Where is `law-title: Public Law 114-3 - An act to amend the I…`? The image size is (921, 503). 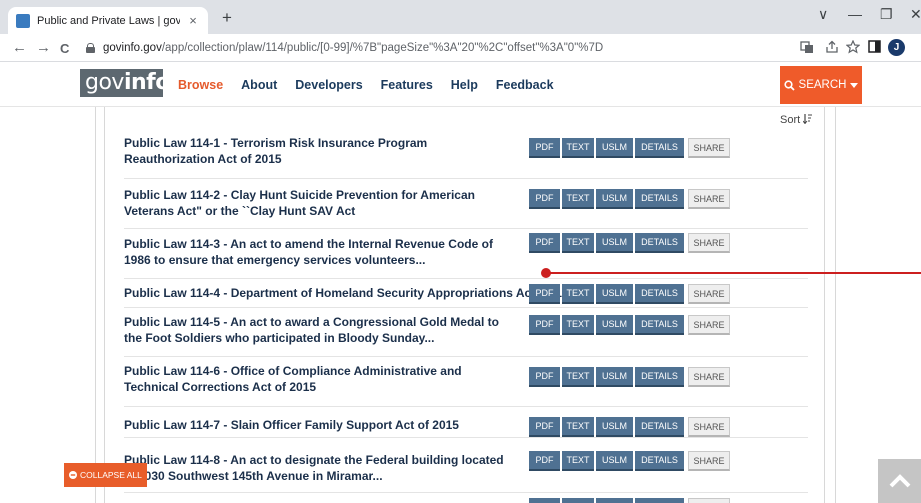
law-title: Public Law 114-3 - An act to amend the I… is located at coordinates (320, 252).